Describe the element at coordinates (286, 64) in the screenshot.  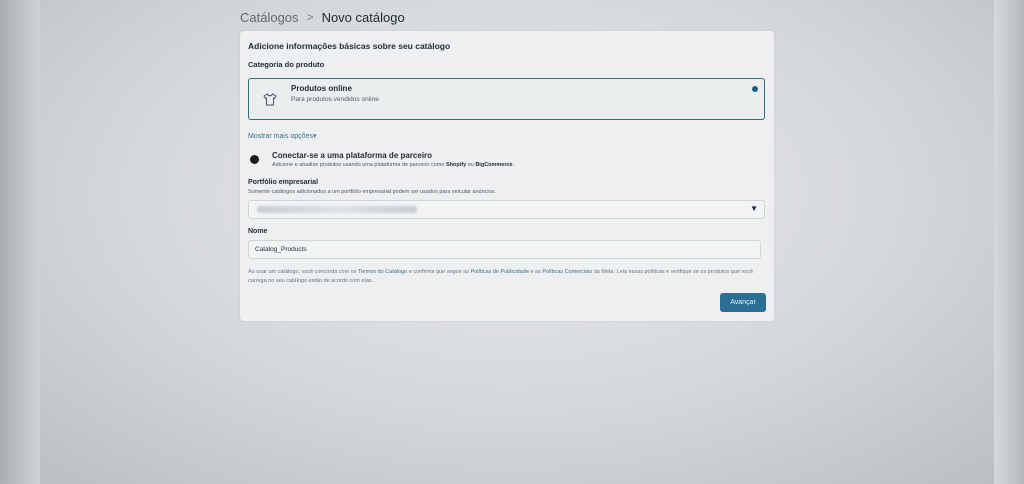
I see `category-label: Categoria do produto` at that location.